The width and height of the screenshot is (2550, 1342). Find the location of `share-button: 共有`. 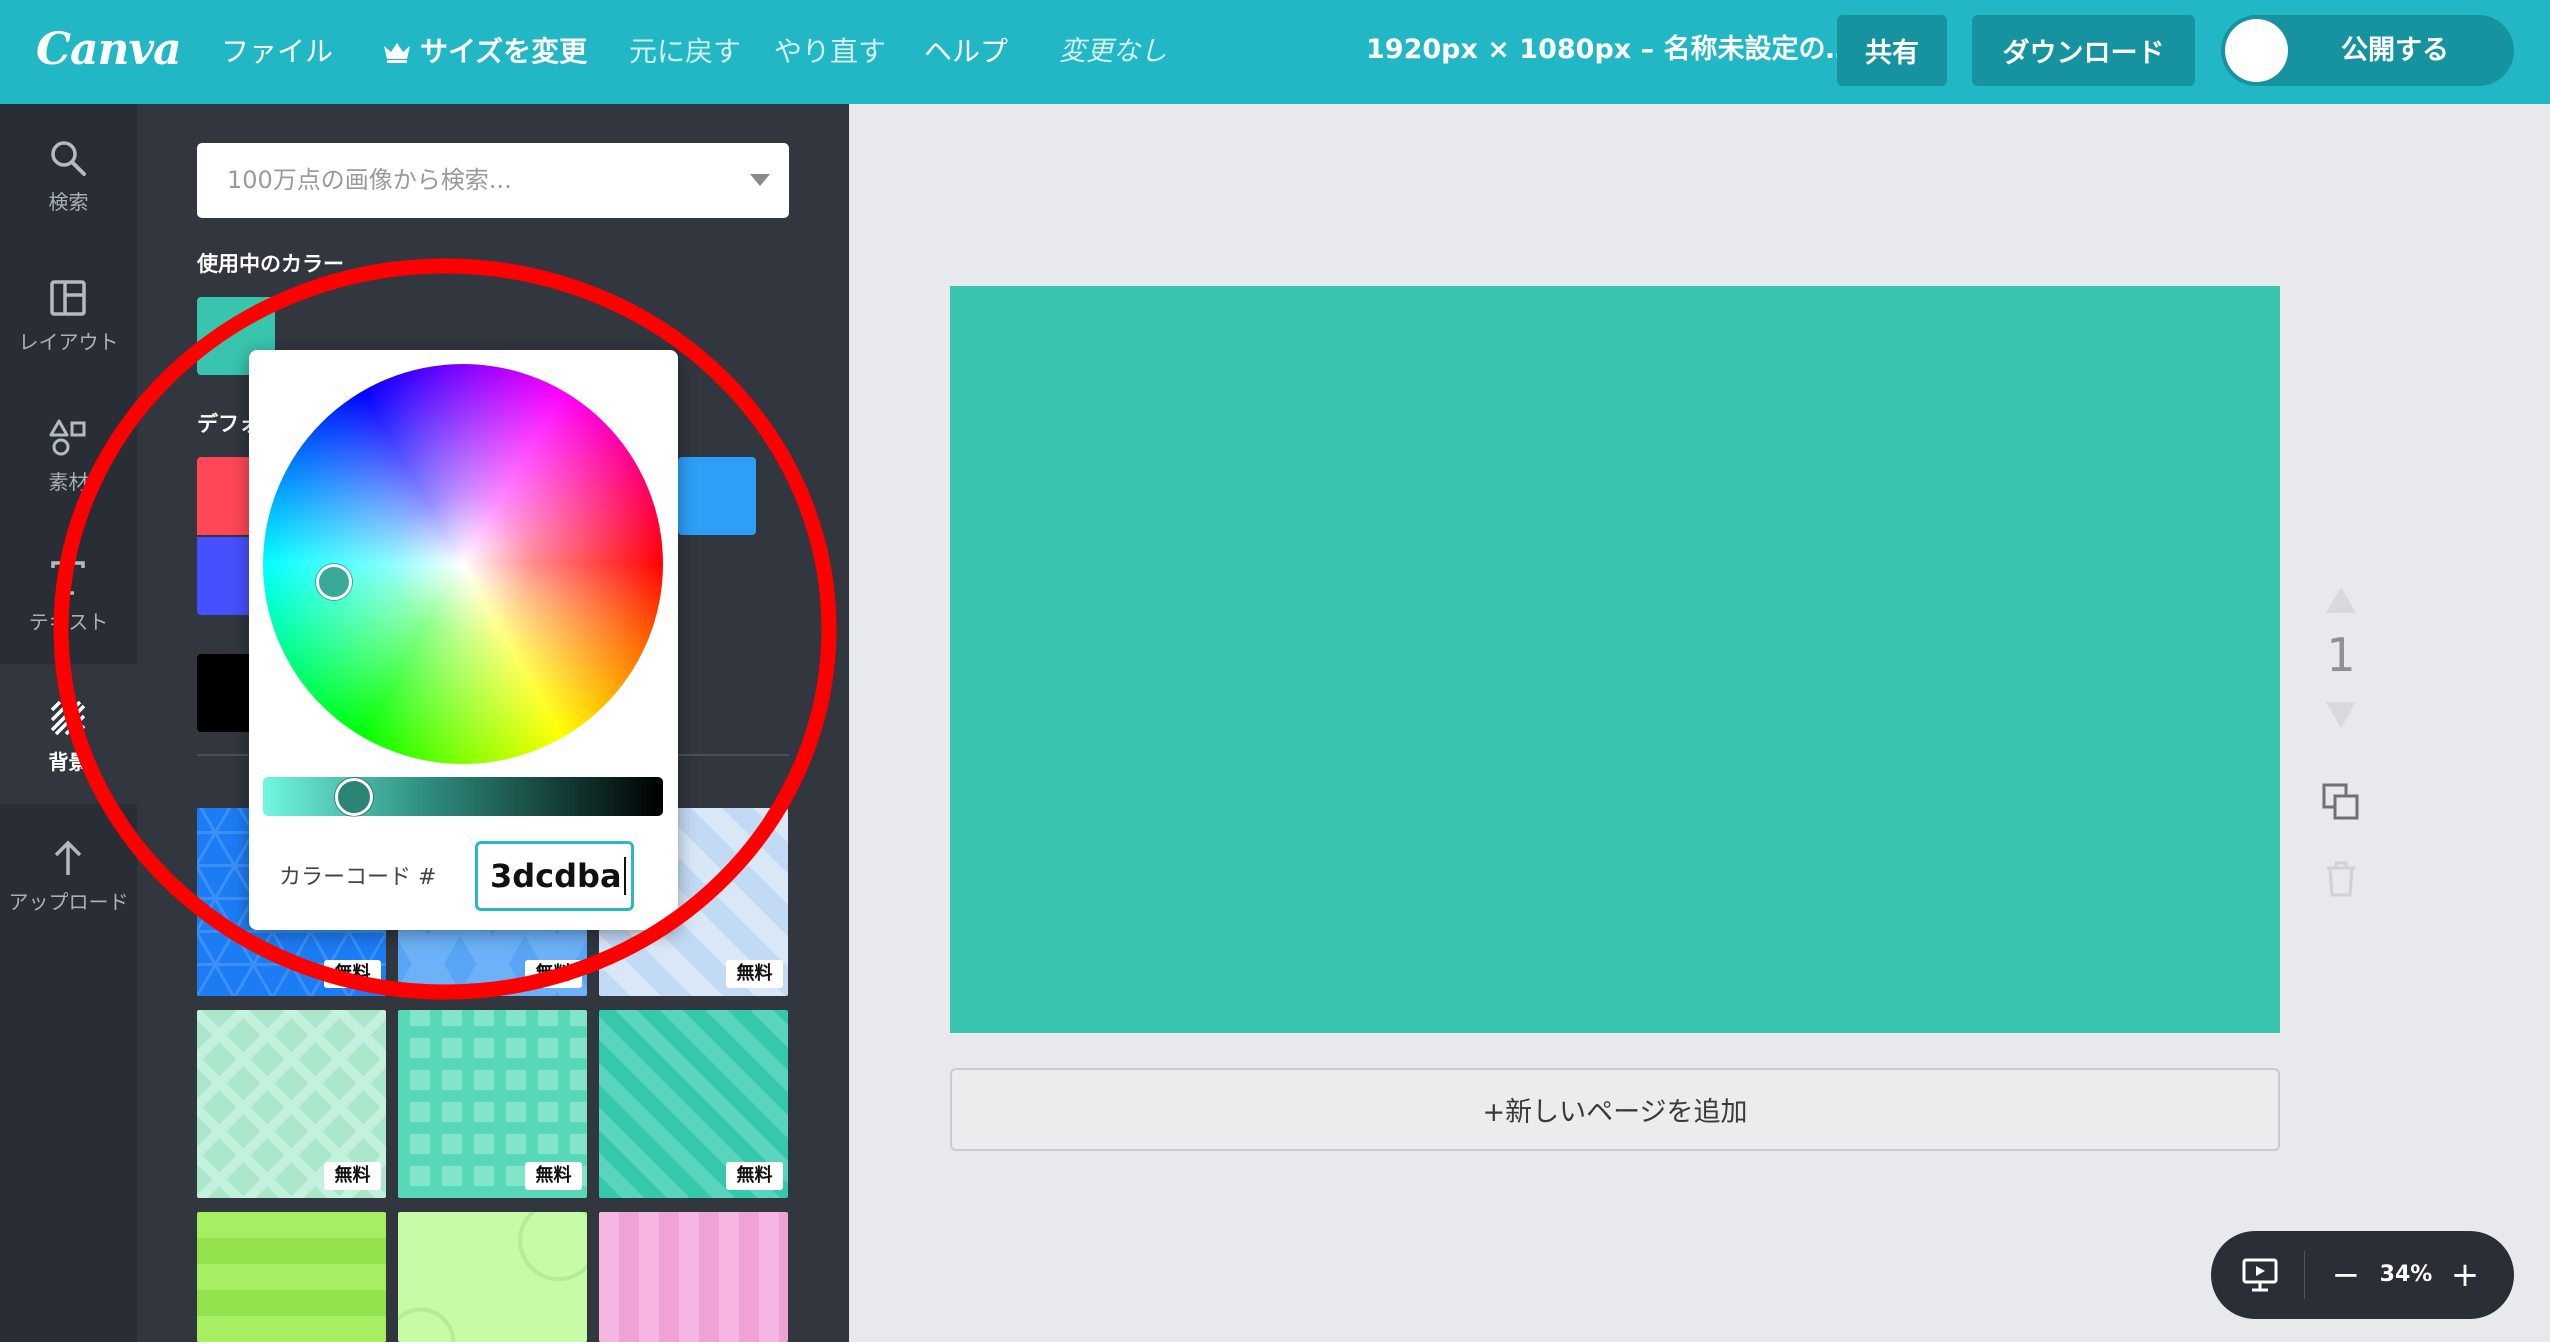

share-button: 共有 is located at coordinates (1892, 50).